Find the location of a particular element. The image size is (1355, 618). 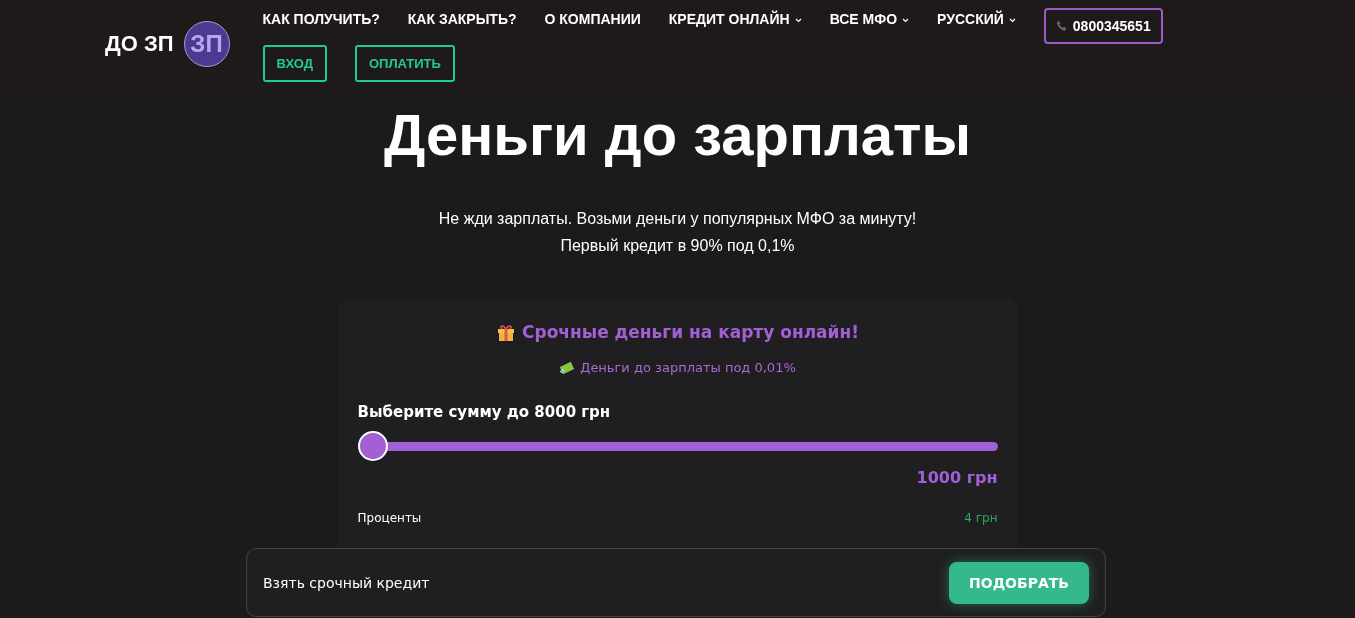

phone-icon is located at coordinates (1061, 26).